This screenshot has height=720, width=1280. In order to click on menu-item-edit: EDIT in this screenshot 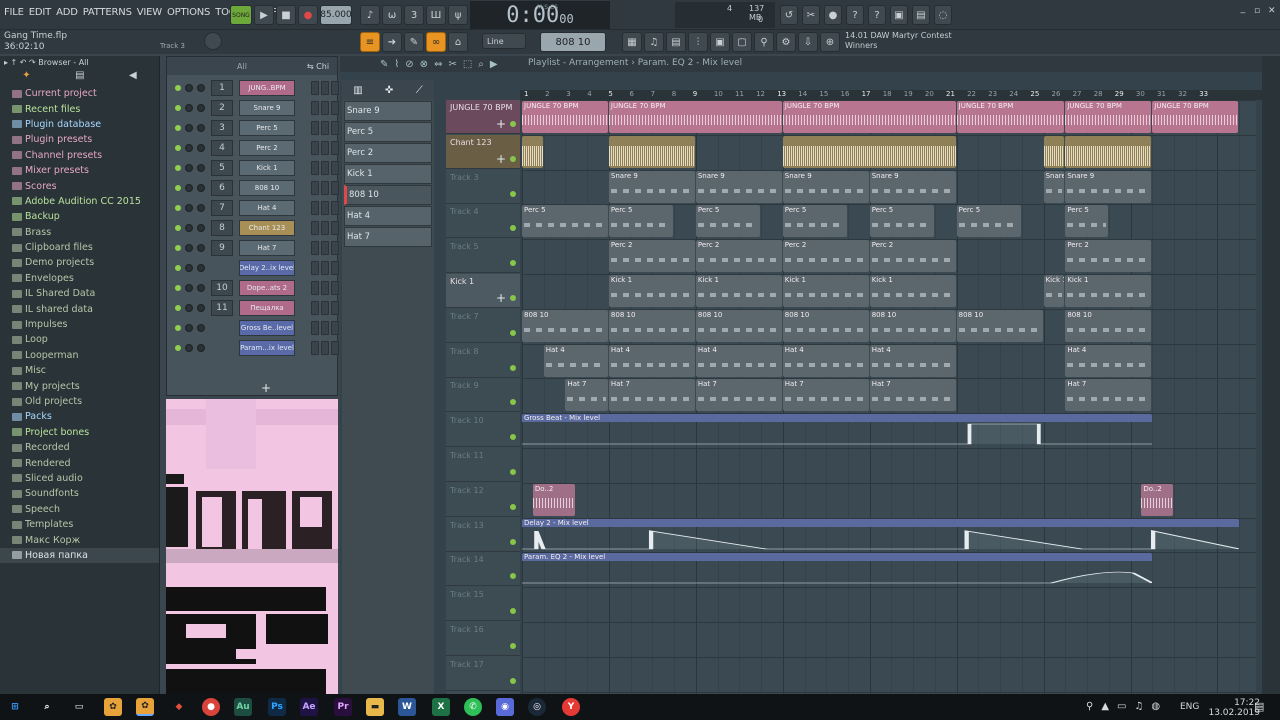, I will do `click(40, 12)`.